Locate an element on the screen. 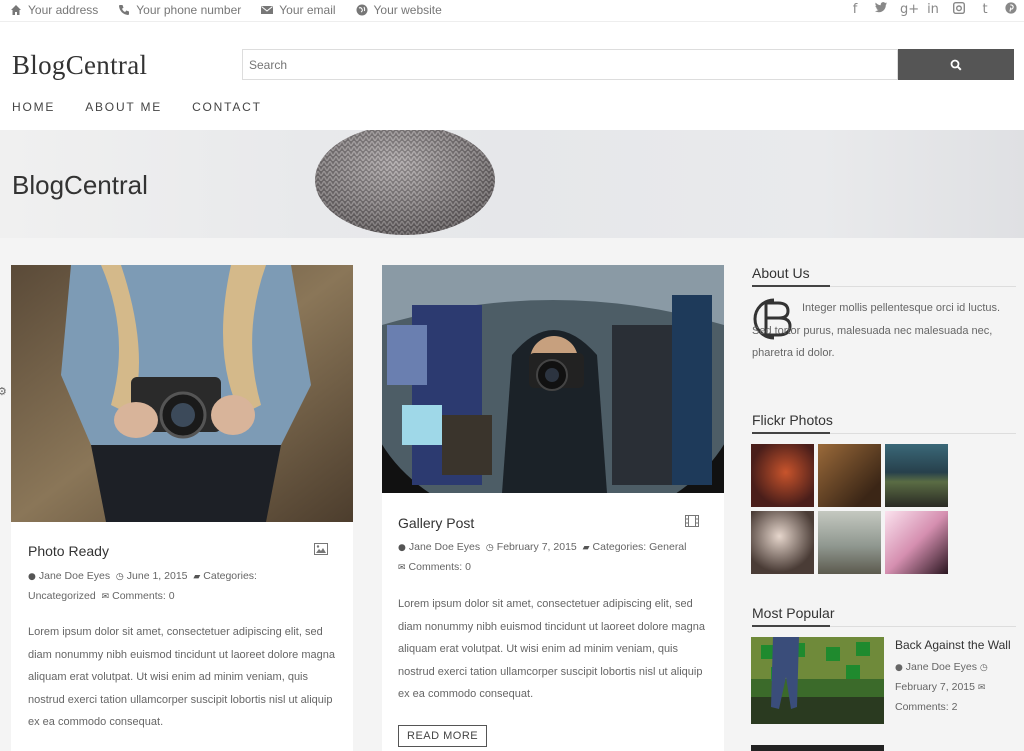  post-categories: Categories: General is located at coordinates (640, 547).